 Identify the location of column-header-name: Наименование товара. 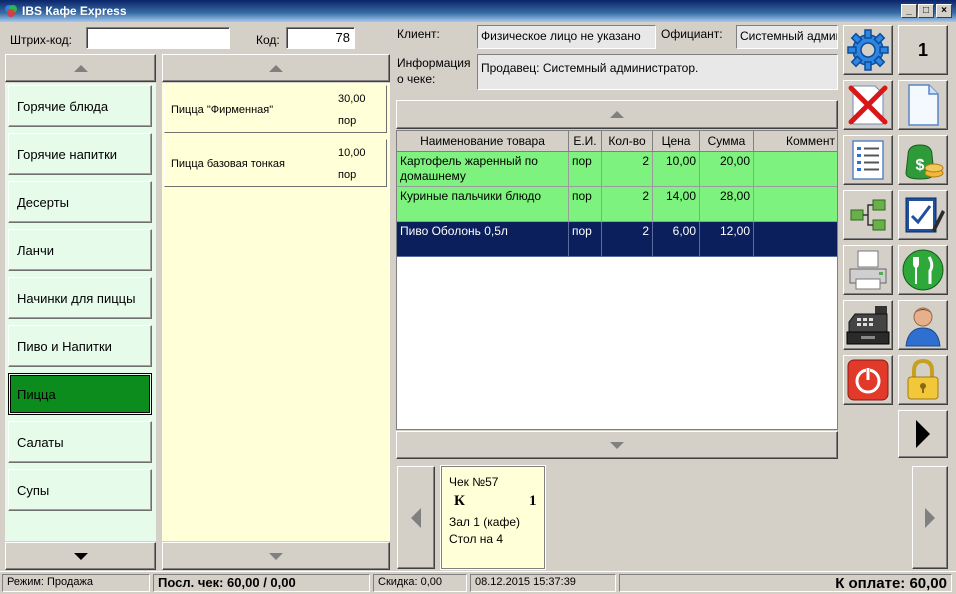
(483, 141).